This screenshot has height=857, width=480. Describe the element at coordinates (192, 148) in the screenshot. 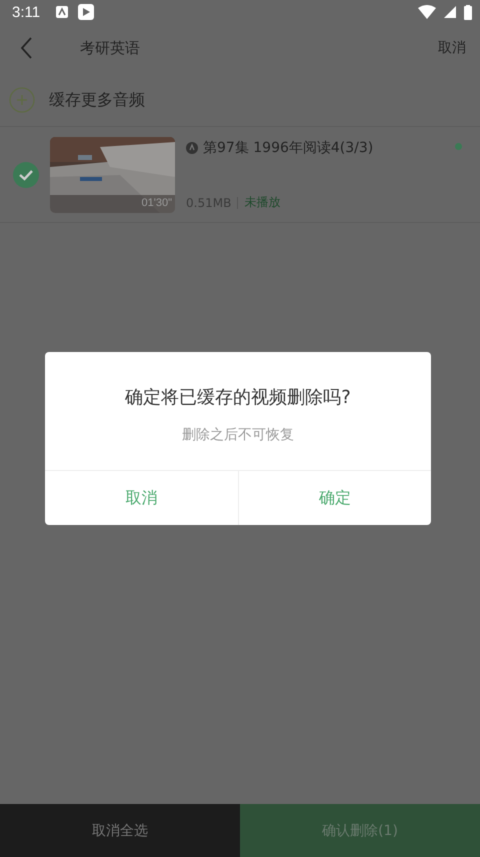

I see `audio-icon` at that location.